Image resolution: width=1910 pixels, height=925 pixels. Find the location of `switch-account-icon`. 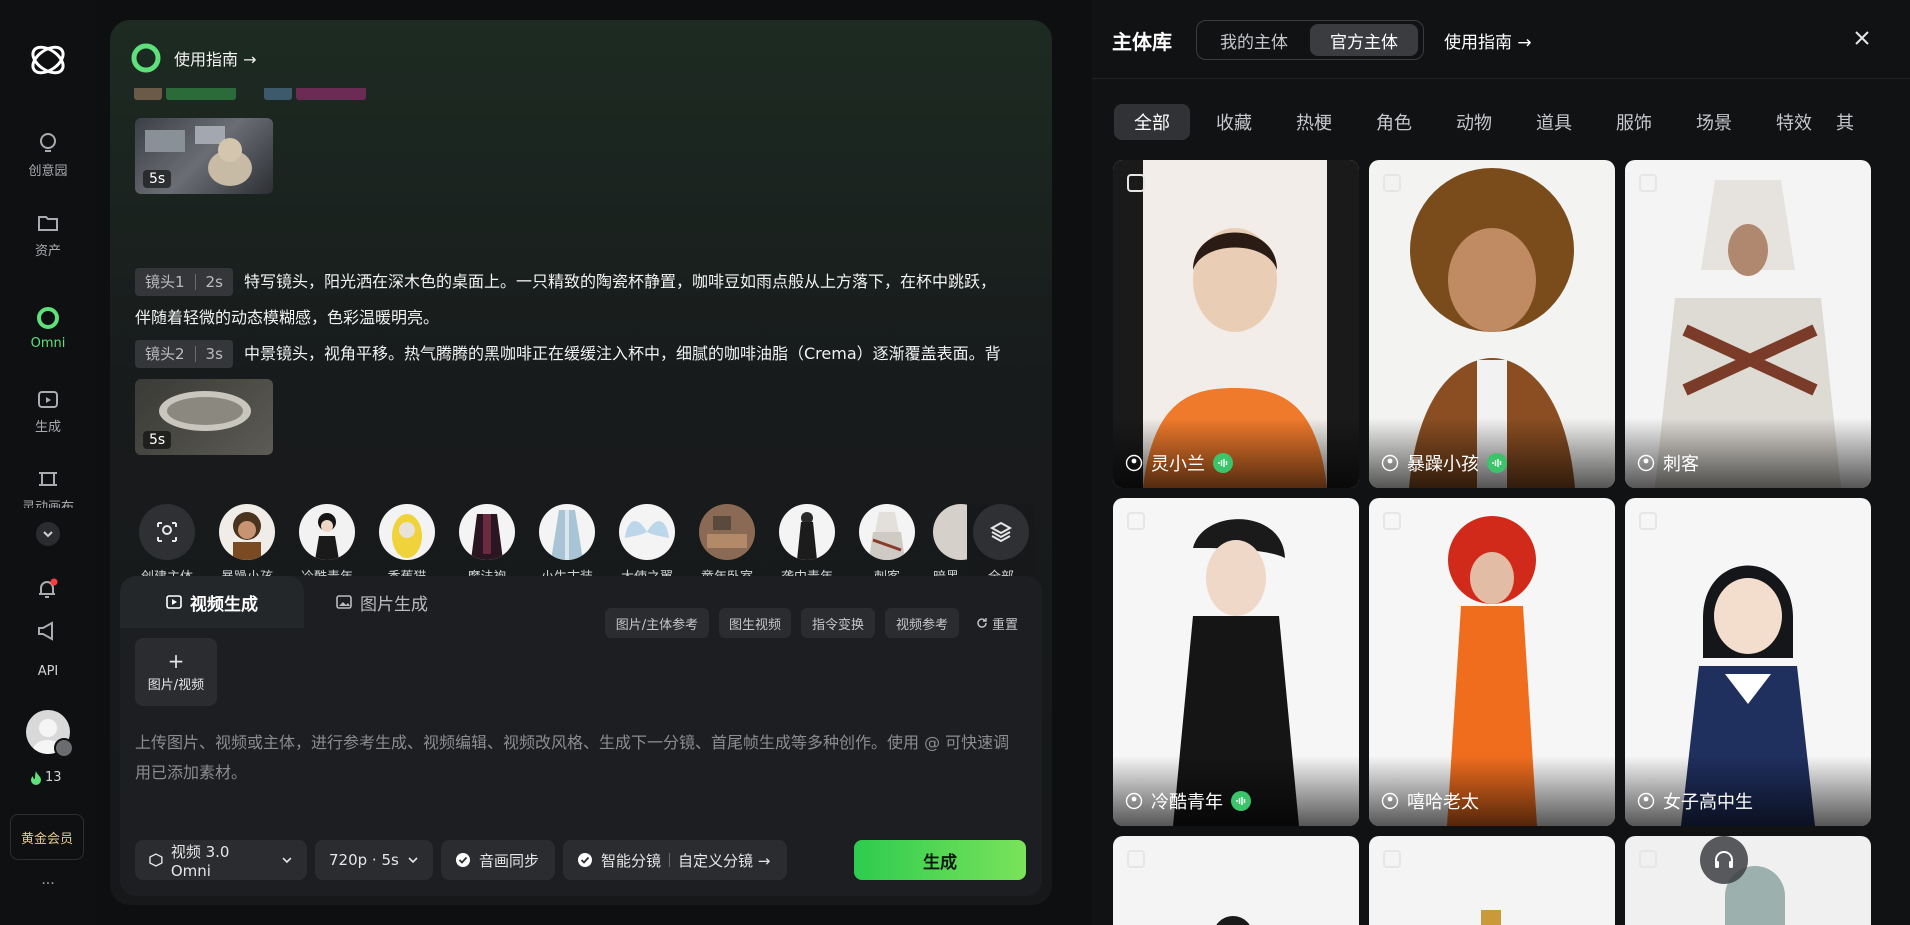

switch-account-icon is located at coordinates (64, 748).